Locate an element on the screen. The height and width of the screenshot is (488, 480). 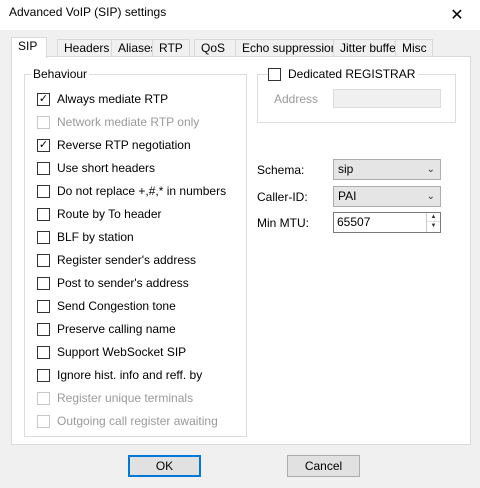
tab-jitter-buffer: Jitter buffer is located at coordinates (366, 48).